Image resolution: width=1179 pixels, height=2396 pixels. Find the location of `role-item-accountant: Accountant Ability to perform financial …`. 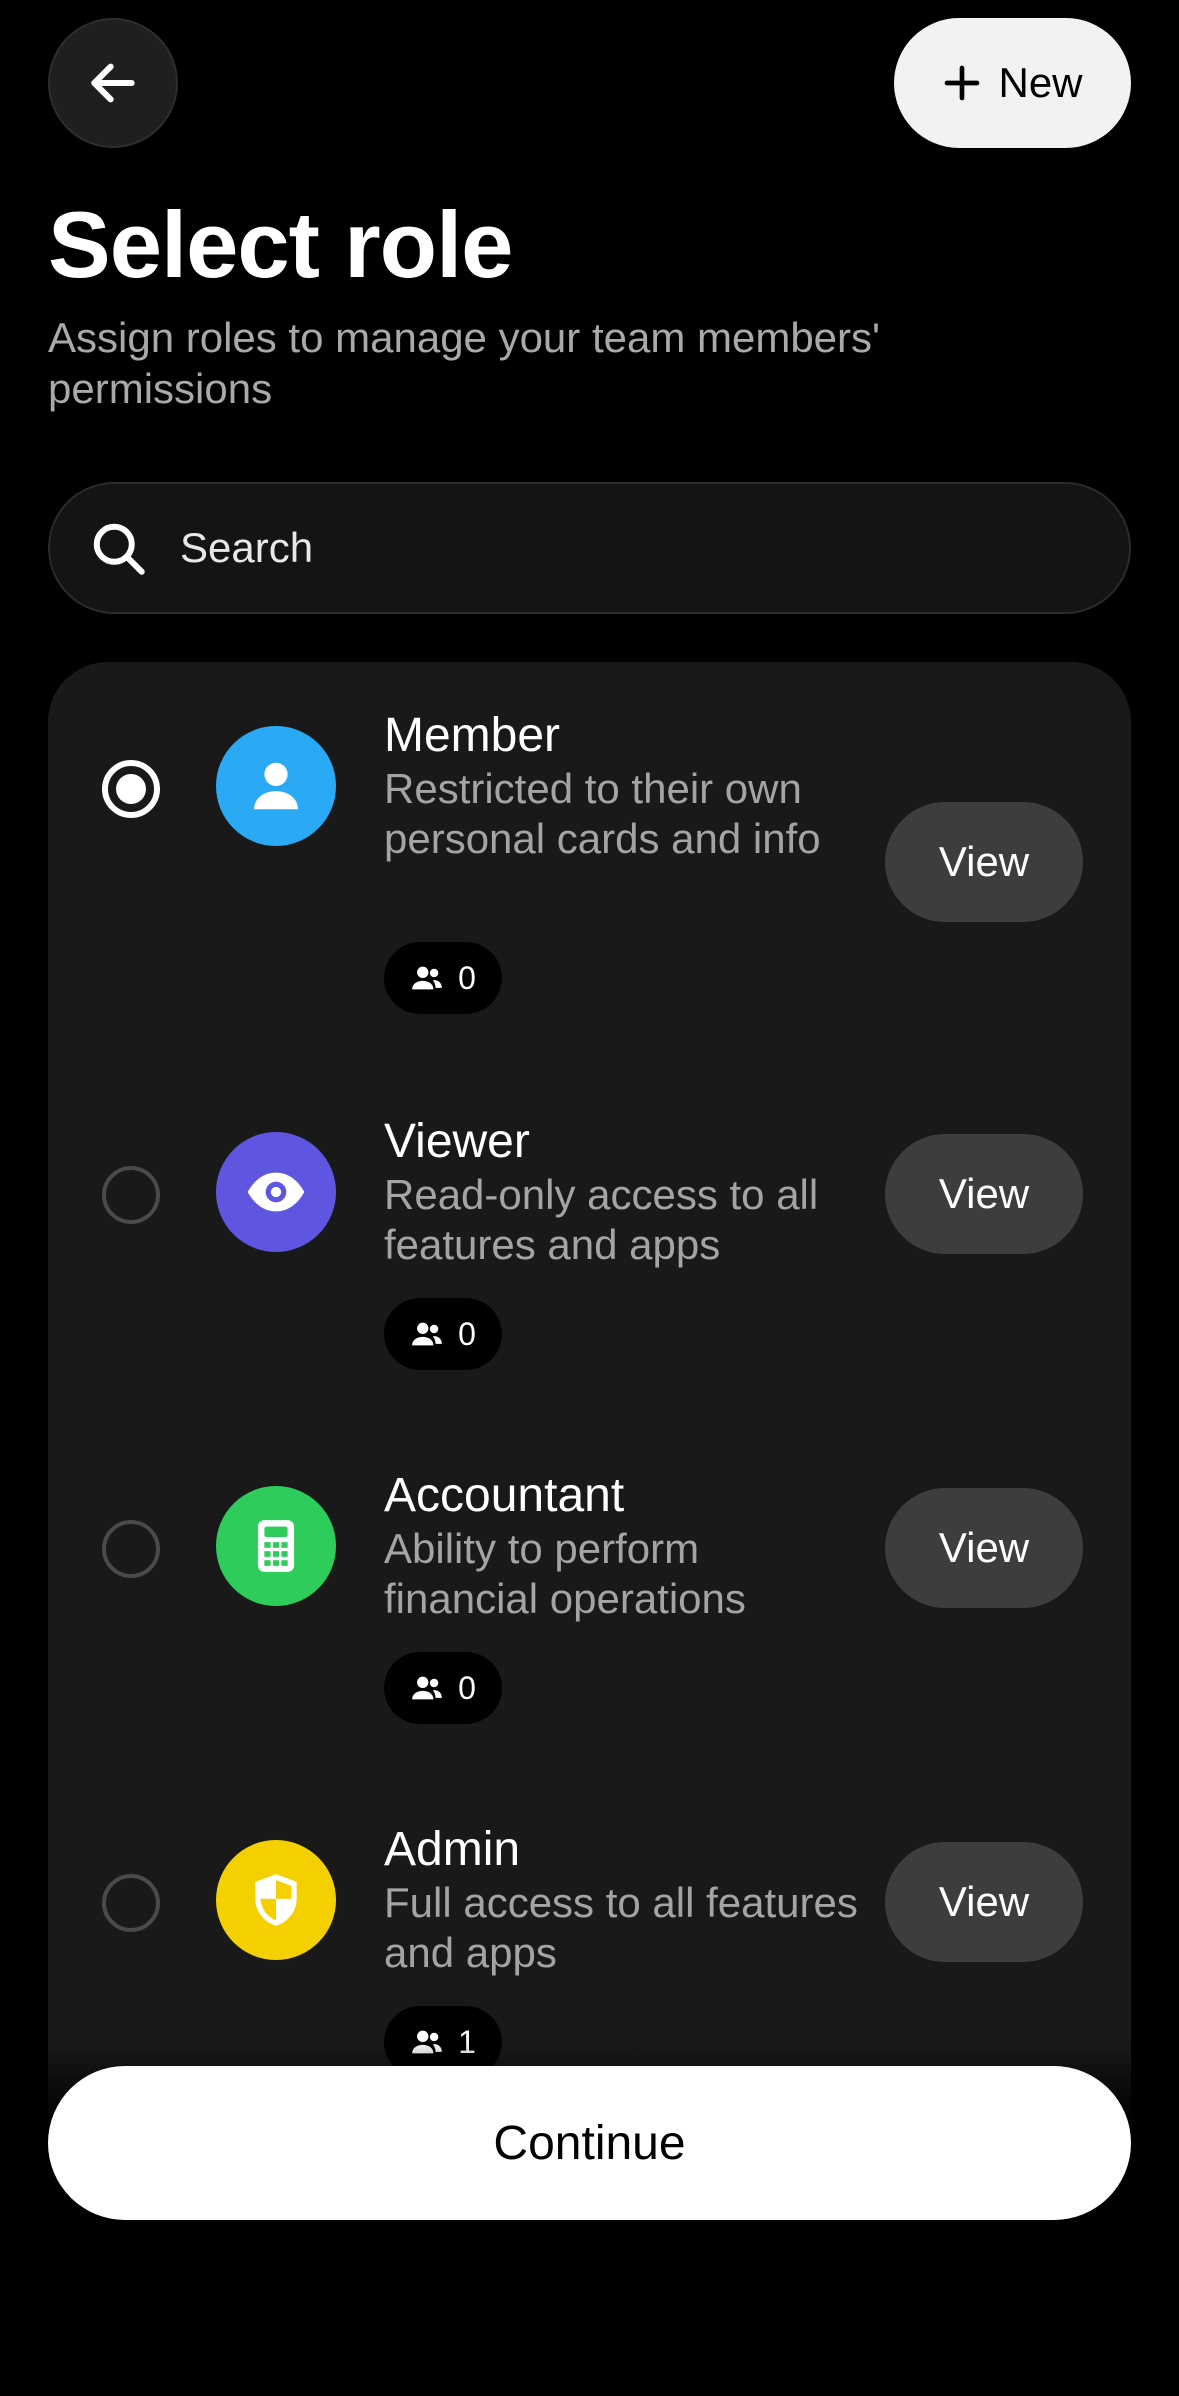

role-item-accountant: Accountant Ability to perform financial … is located at coordinates (589, 1618).